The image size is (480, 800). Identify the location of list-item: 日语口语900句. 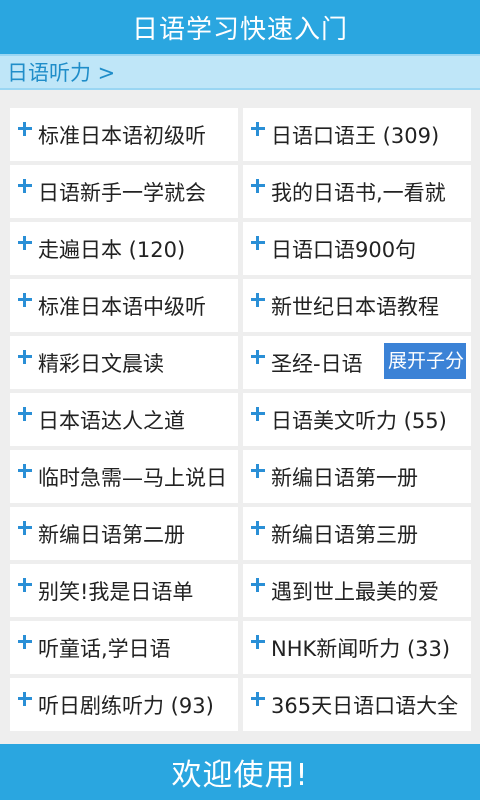
(357, 248).